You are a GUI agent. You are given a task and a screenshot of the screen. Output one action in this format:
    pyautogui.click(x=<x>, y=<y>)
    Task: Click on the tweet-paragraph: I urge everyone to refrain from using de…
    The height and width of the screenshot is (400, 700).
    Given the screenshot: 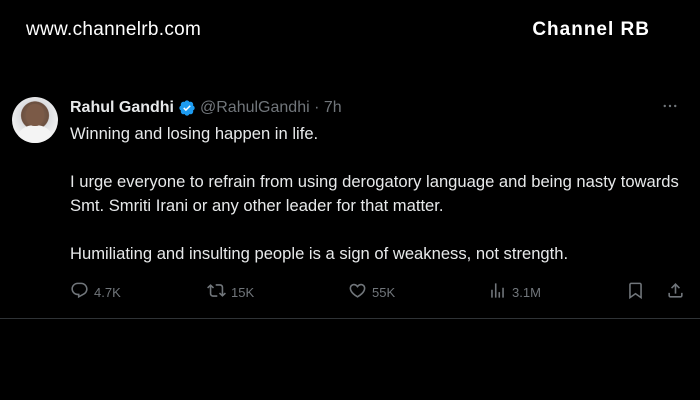 What is the action you would take?
    pyautogui.click(x=374, y=193)
    